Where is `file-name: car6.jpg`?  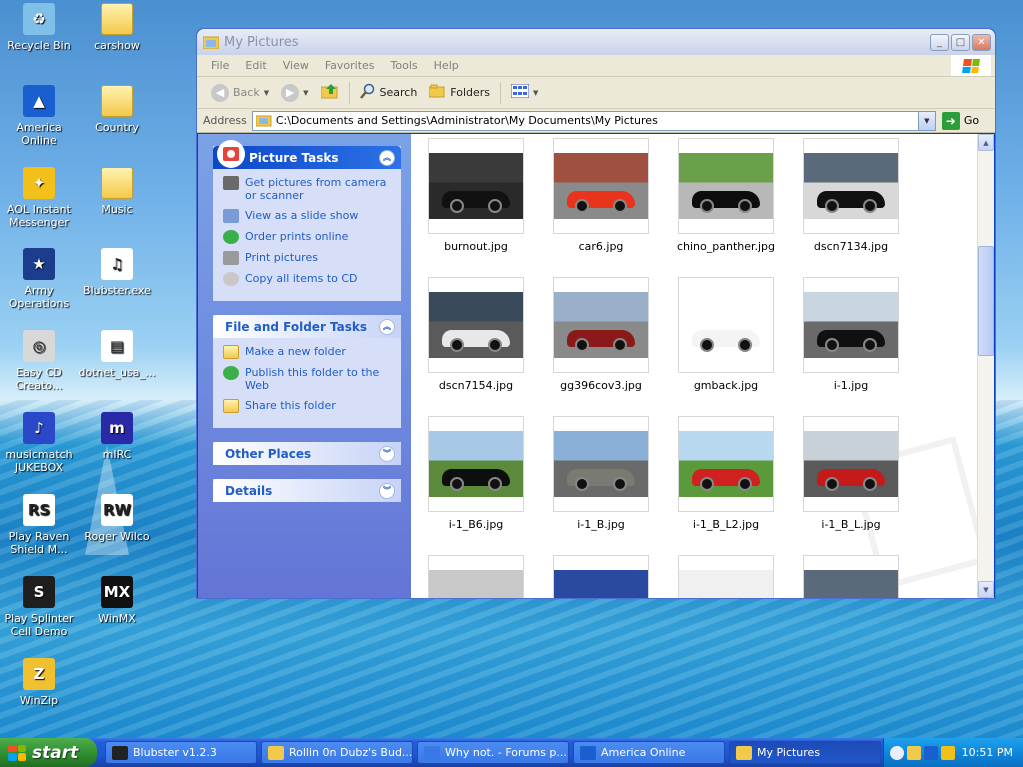 file-name: car6.jpg is located at coordinates (601, 246).